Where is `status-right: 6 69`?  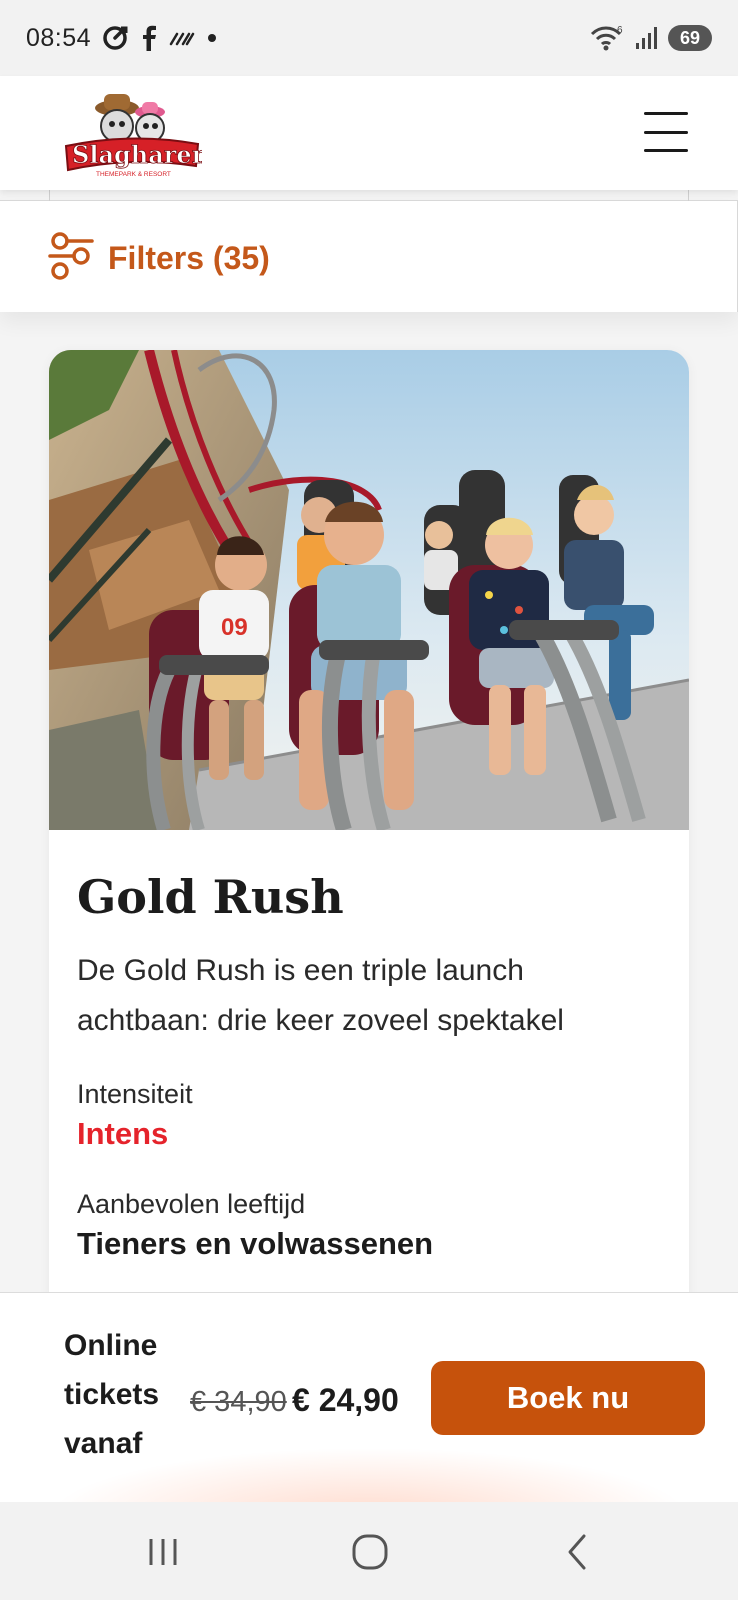 status-right: 6 69 is located at coordinates (651, 38).